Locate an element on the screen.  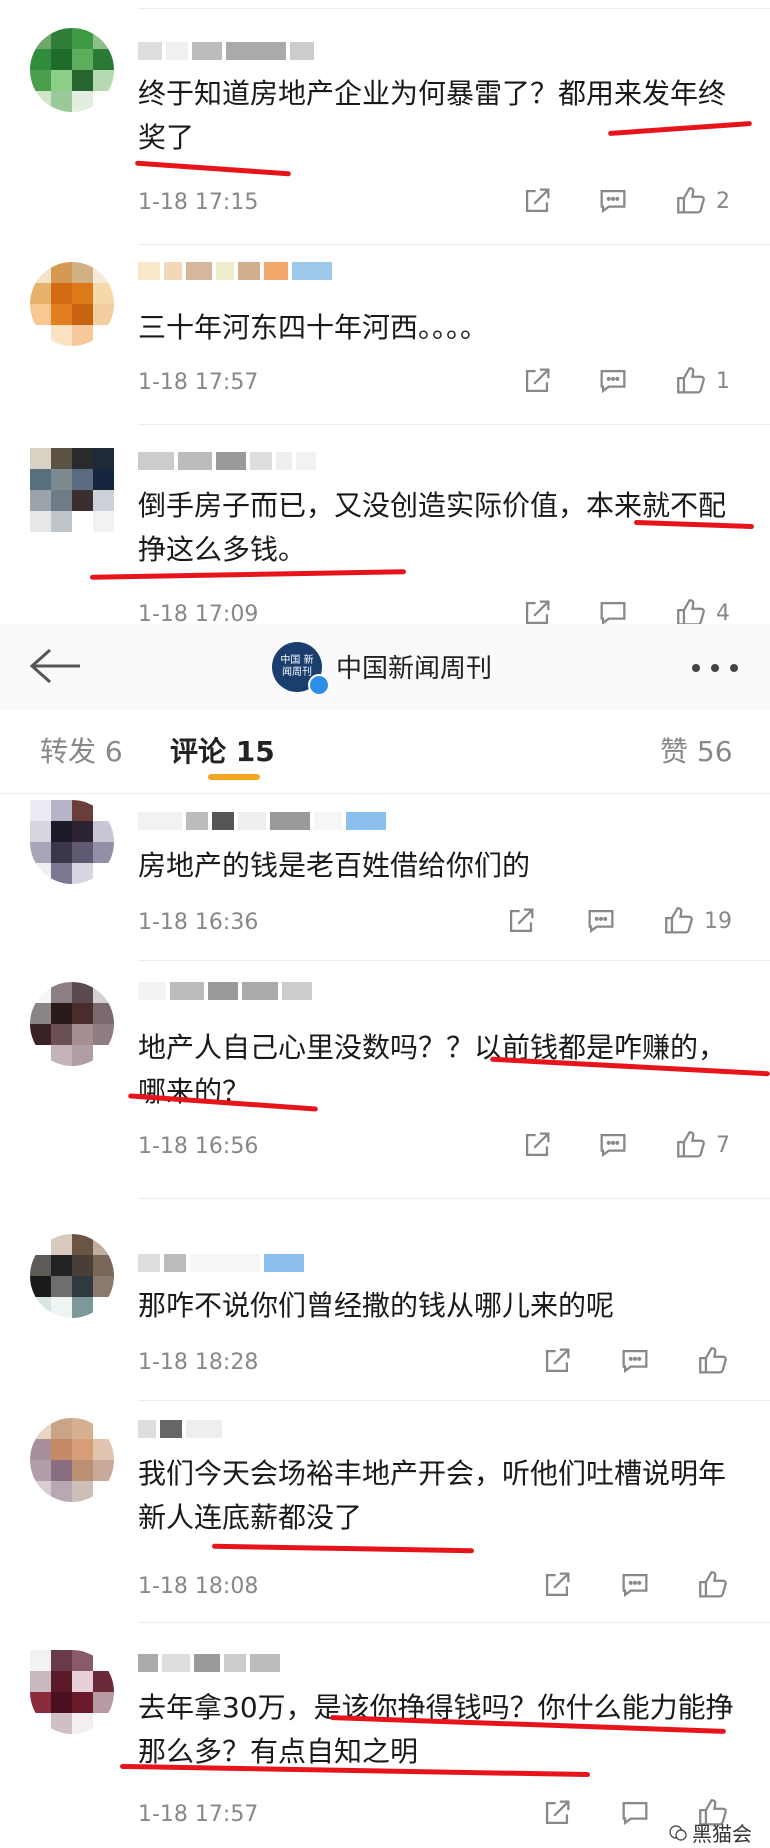
comment-meta: 1-18 18:08 is located at coordinates (443, 1588).